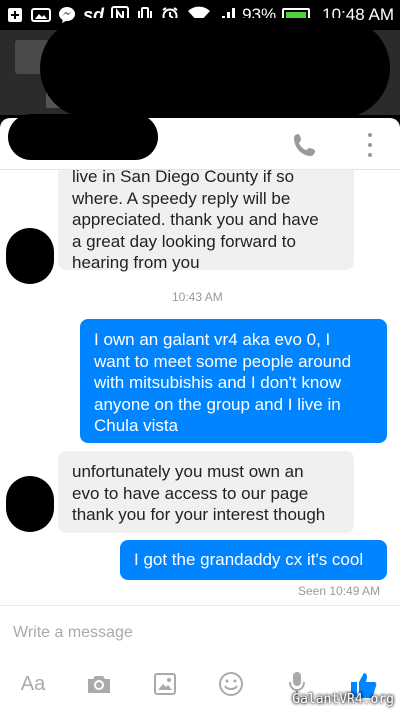  Describe the element at coordinates (218, 382) in the screenshot. I see `message-line: with mitsubishis and I don't know` at that location.